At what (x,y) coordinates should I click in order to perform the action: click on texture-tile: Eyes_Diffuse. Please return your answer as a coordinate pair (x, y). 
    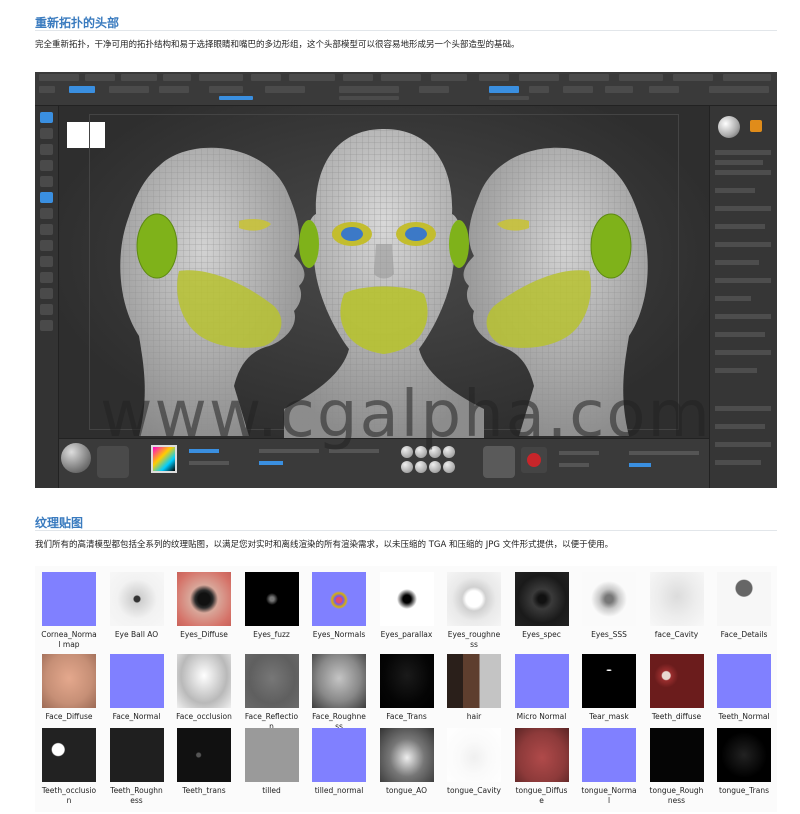
    Looking at the image, I should click on (204, 606).